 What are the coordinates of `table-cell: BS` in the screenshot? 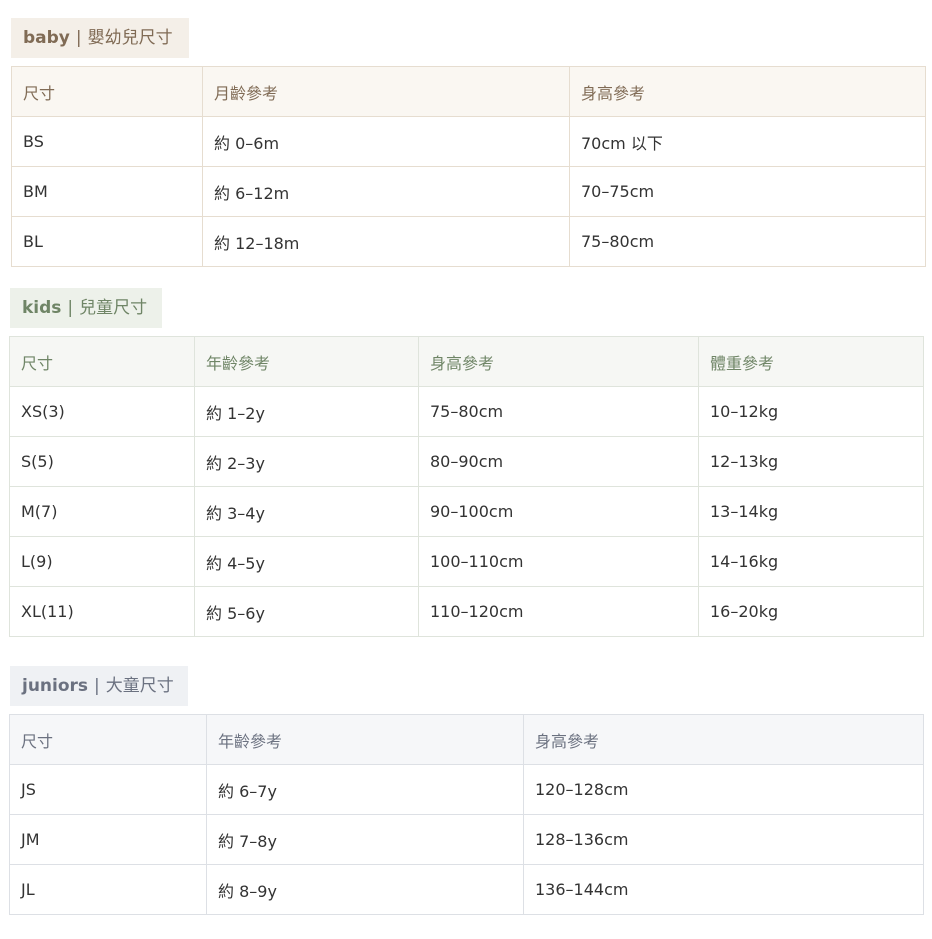 It's located at (107, 141).